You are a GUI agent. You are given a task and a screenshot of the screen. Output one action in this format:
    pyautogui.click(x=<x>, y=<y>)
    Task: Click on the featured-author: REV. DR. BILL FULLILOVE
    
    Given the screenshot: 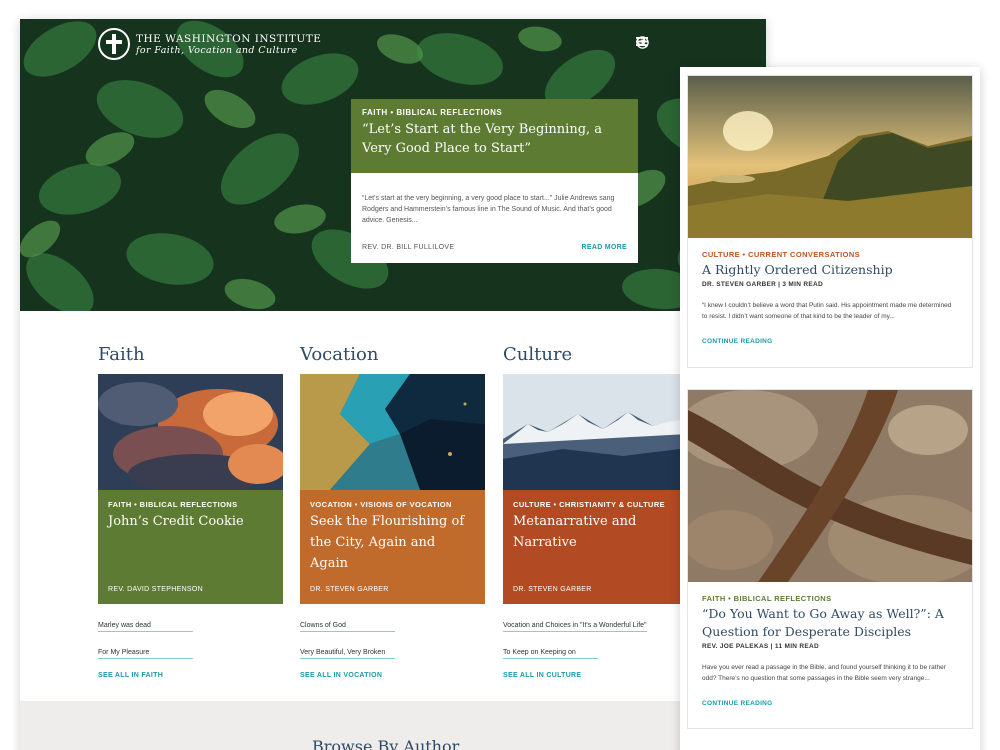 What is the action you would take?
    pyautogui.click(x=408, y=247)
    